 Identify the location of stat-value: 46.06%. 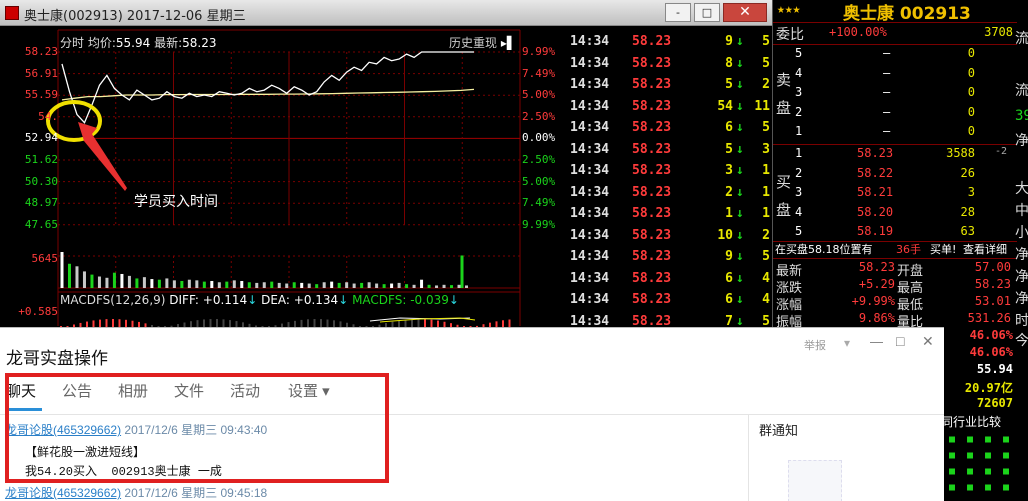
(991, 335).